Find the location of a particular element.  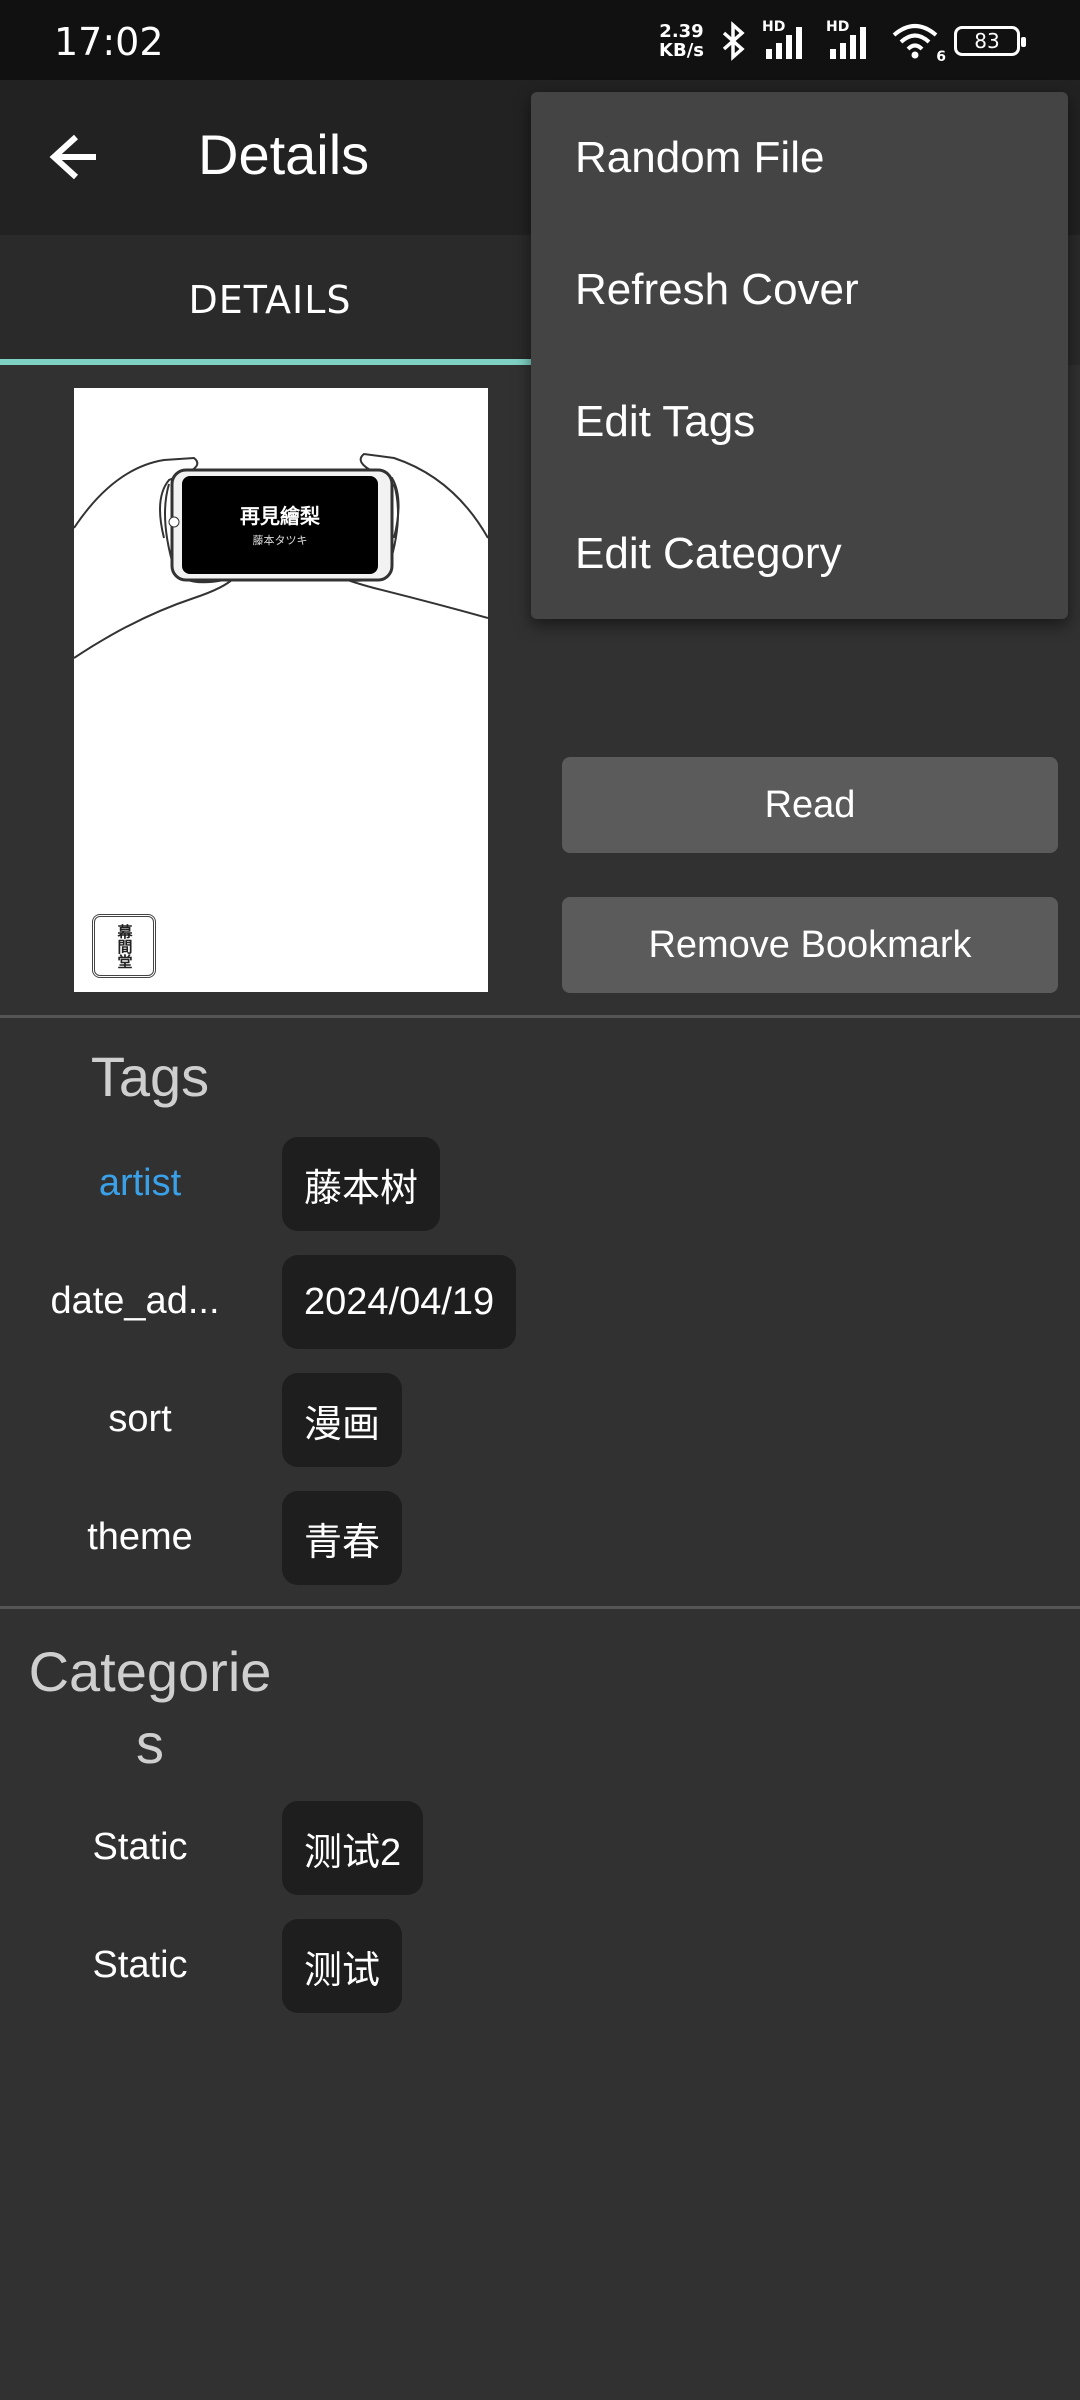

category-value-chip: 测试2 is located at coordinates (353, 1848).